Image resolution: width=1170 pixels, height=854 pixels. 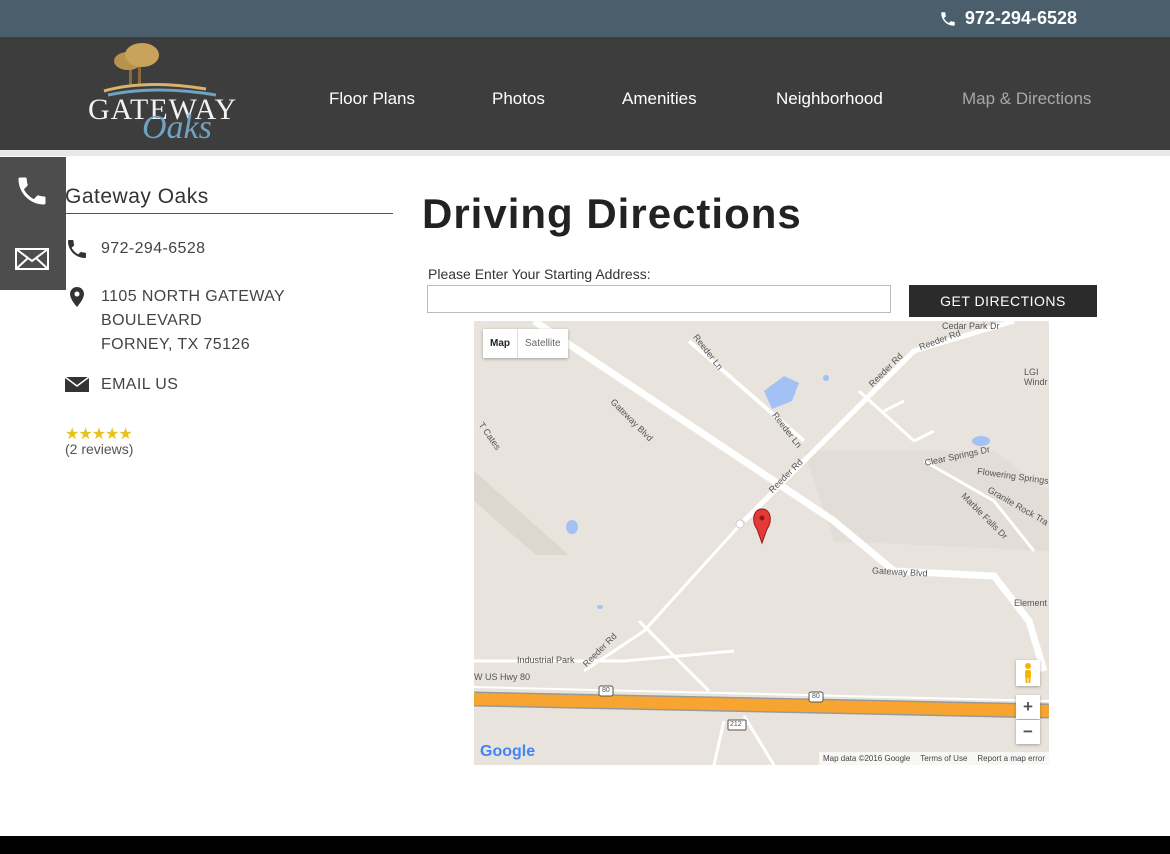 I want to click on google-logo: Google, so click(x=507, y=752).